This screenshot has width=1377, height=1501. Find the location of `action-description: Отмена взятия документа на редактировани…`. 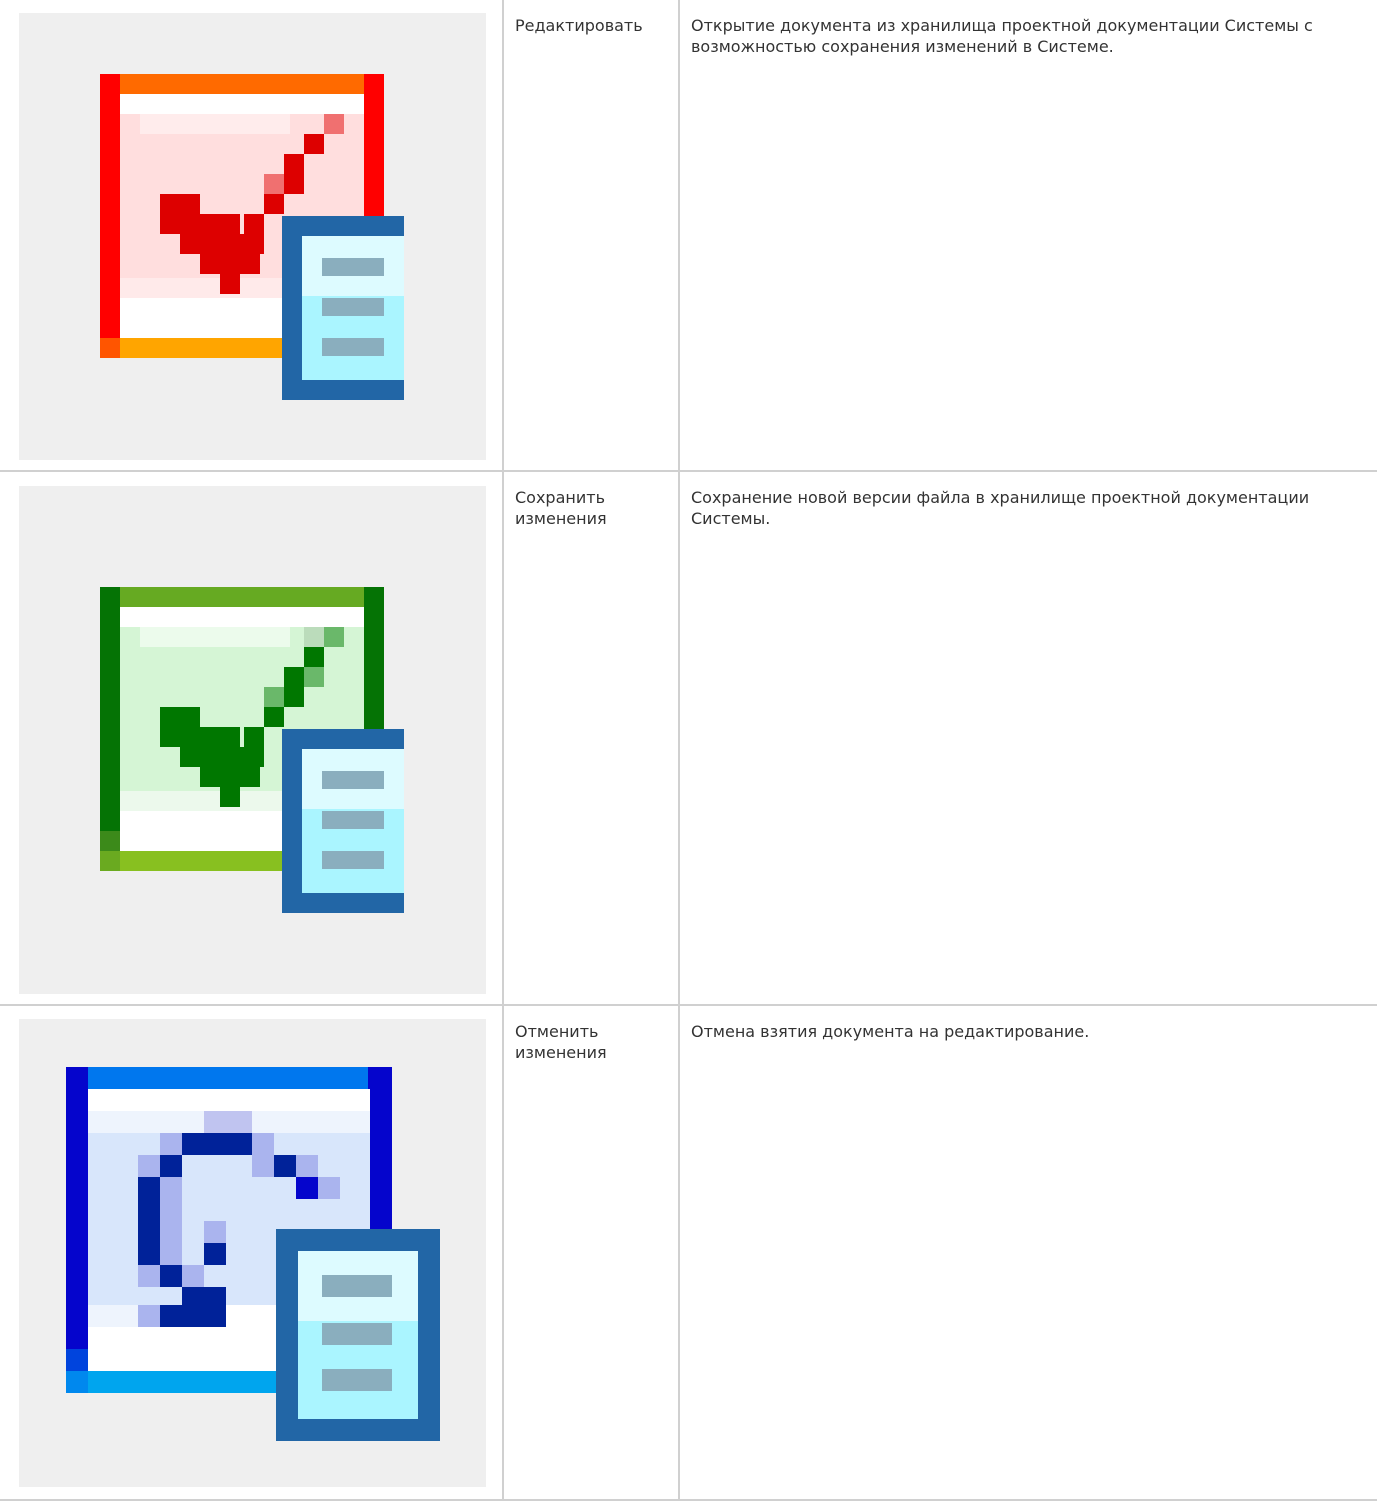

action-description: Отмена взятия документа на редактировани… is located at coordinates (890, 1031).